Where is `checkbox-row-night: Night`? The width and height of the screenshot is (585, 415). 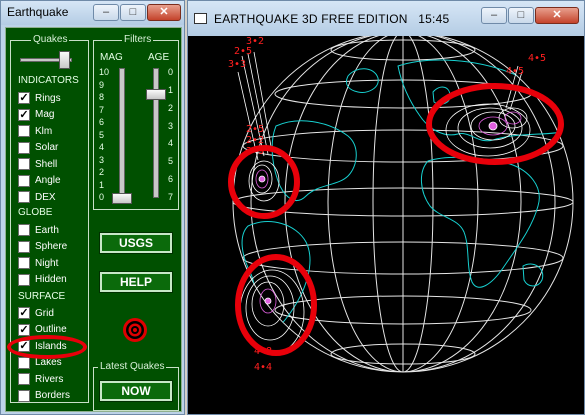 checkbox-row-night: Night is located at coordinates (38, 263).